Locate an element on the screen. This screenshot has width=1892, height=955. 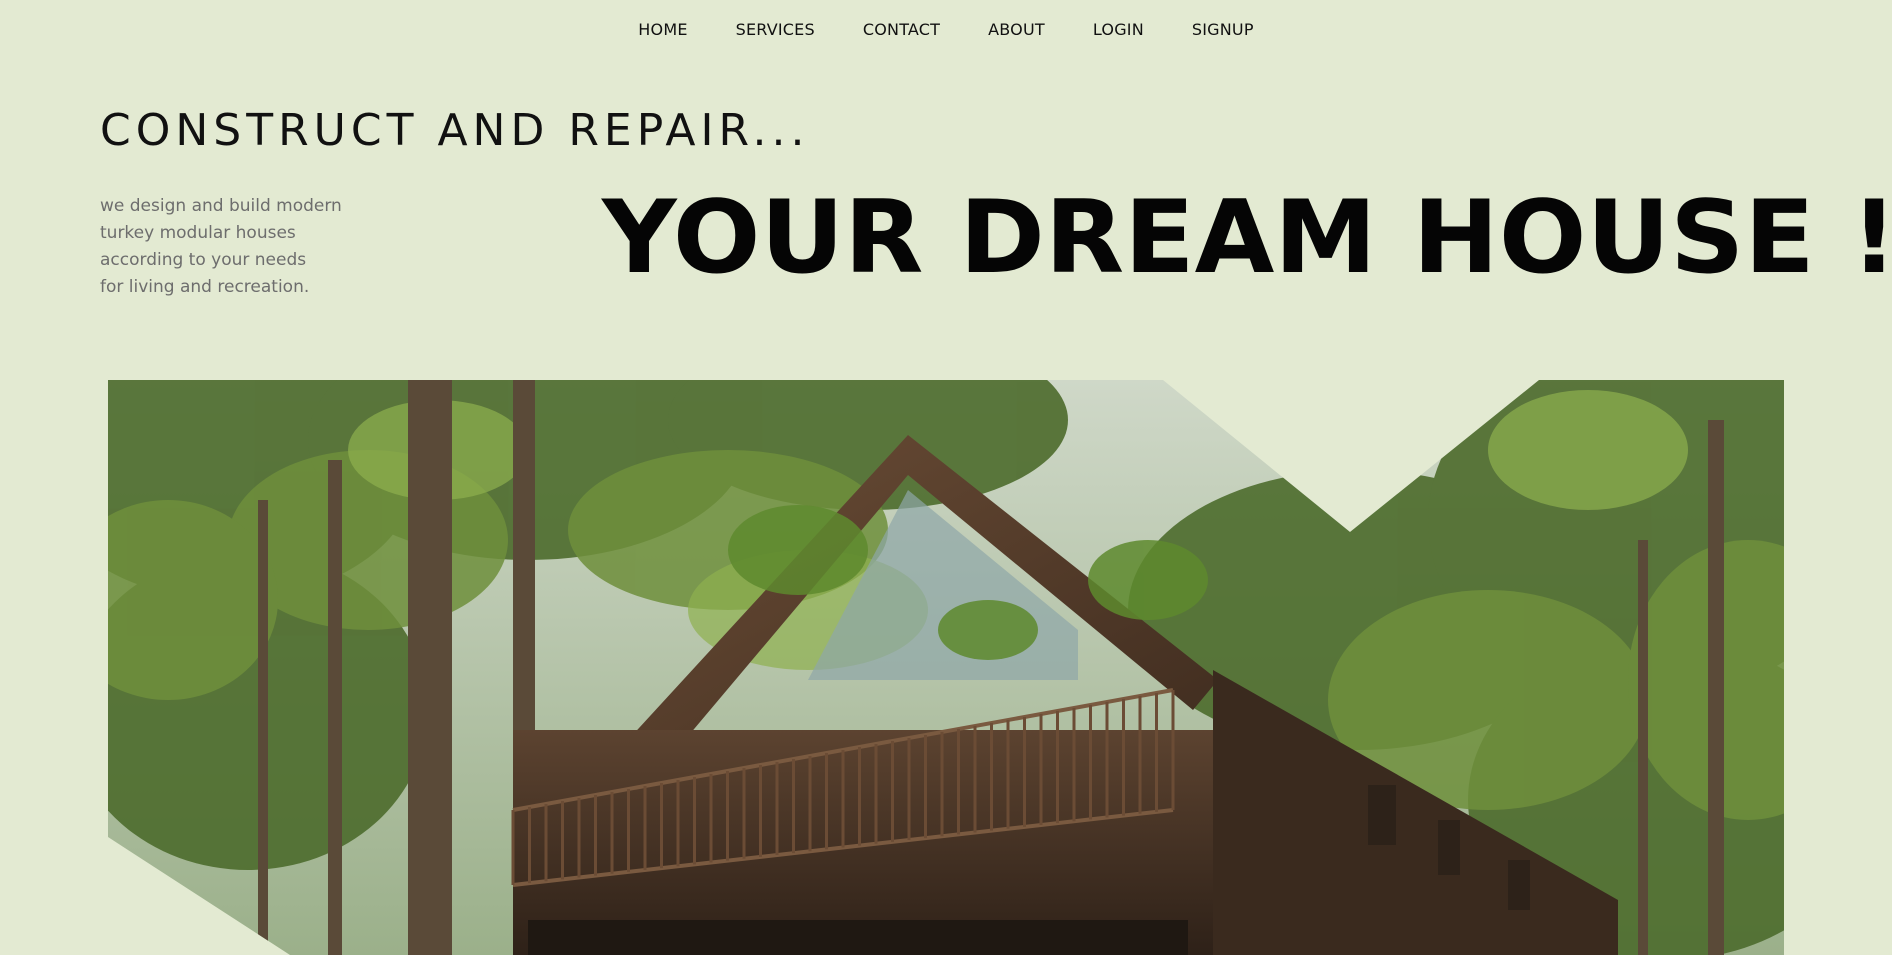
main-nav: HOME SERVICES CONTACT ABOUT LOGIN SIGNUP is located at coordinates (946, 29).